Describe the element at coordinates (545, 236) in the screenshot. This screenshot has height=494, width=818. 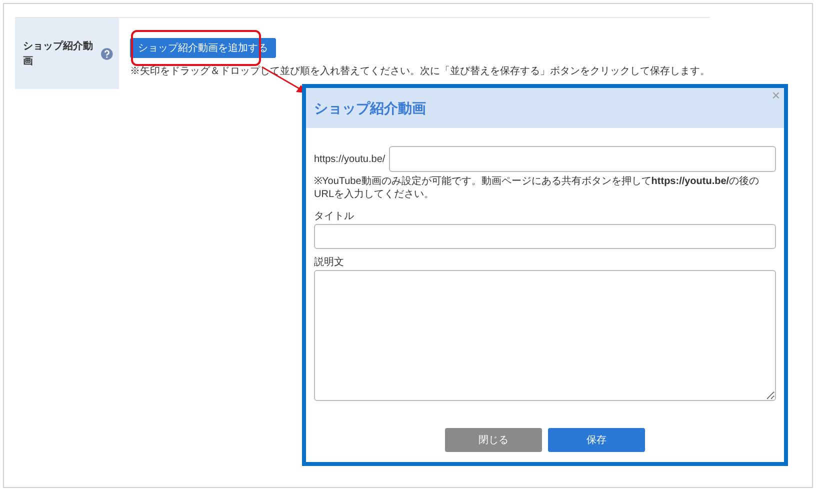
I see `title-input` at that location.